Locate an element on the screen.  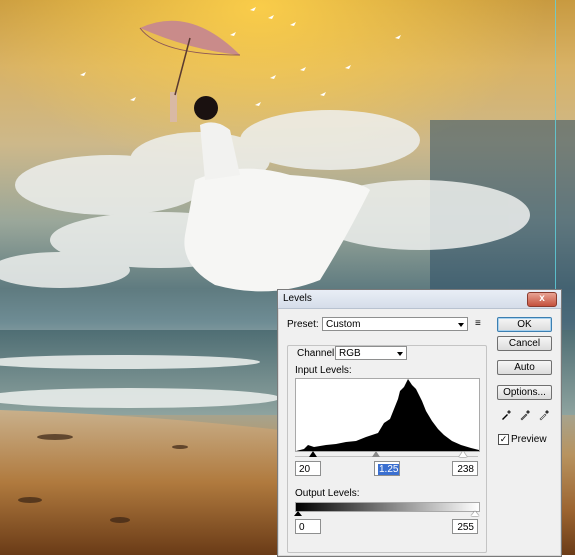
input-black-field: 20 is located at coordinates (308, 468).